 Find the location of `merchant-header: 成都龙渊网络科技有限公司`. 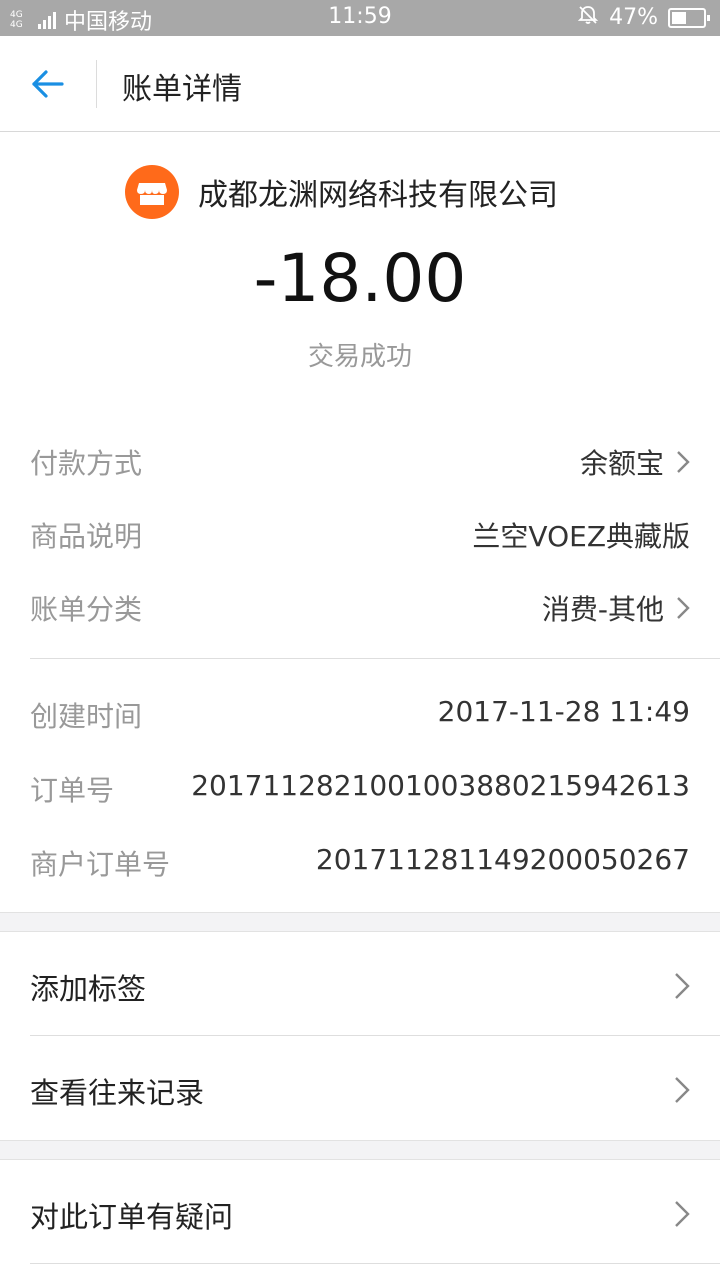

merchant-header: 成都龙渊网络科技有限公司 is located at coordinates (360, 190).